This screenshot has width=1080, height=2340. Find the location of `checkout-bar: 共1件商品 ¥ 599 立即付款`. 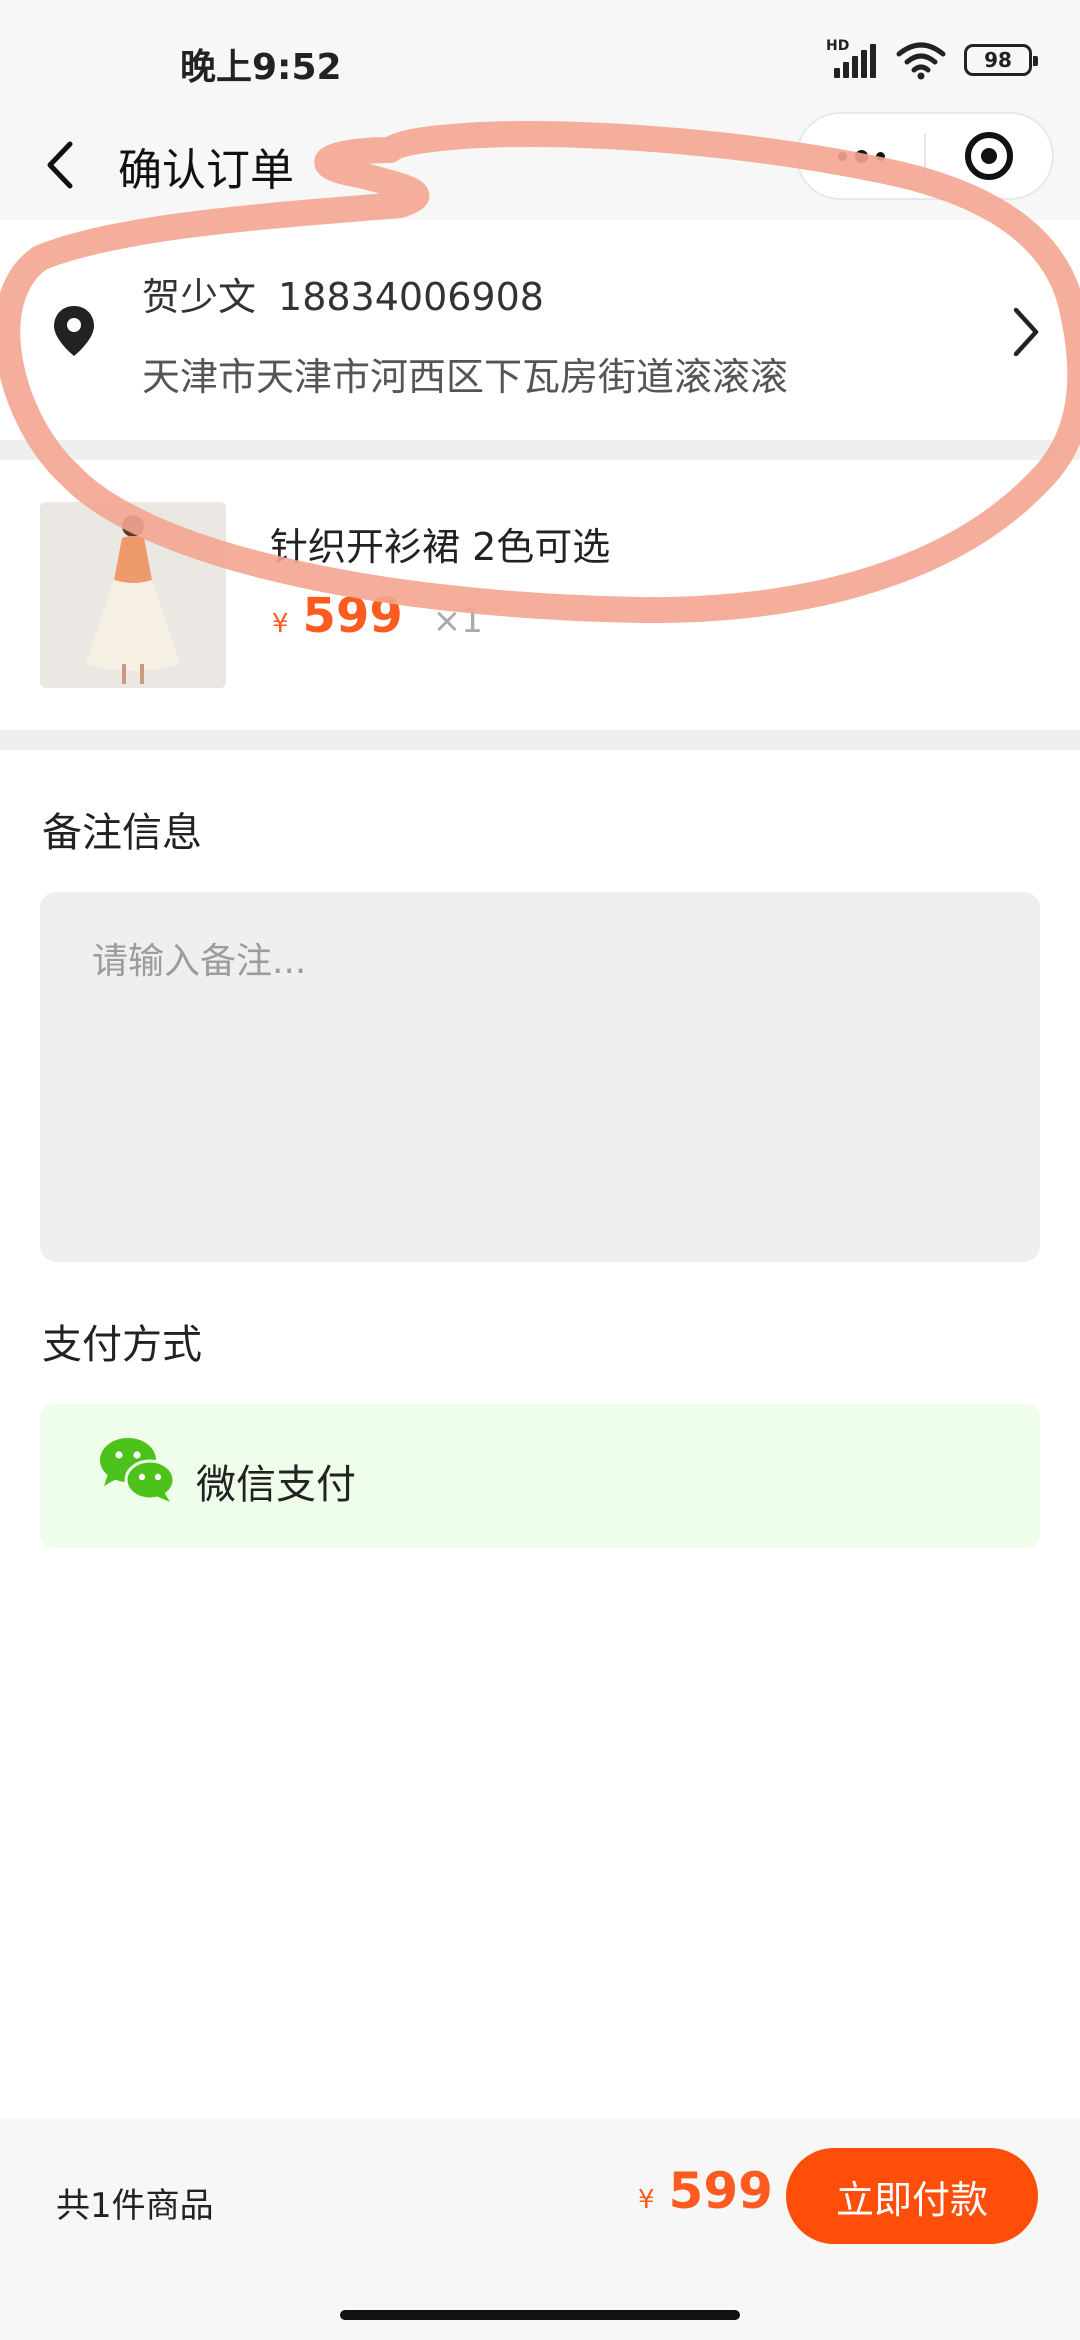

checkout-bar: 共1件商品 ¥ 599 立即付款 is located at coordinates (540, 2229).